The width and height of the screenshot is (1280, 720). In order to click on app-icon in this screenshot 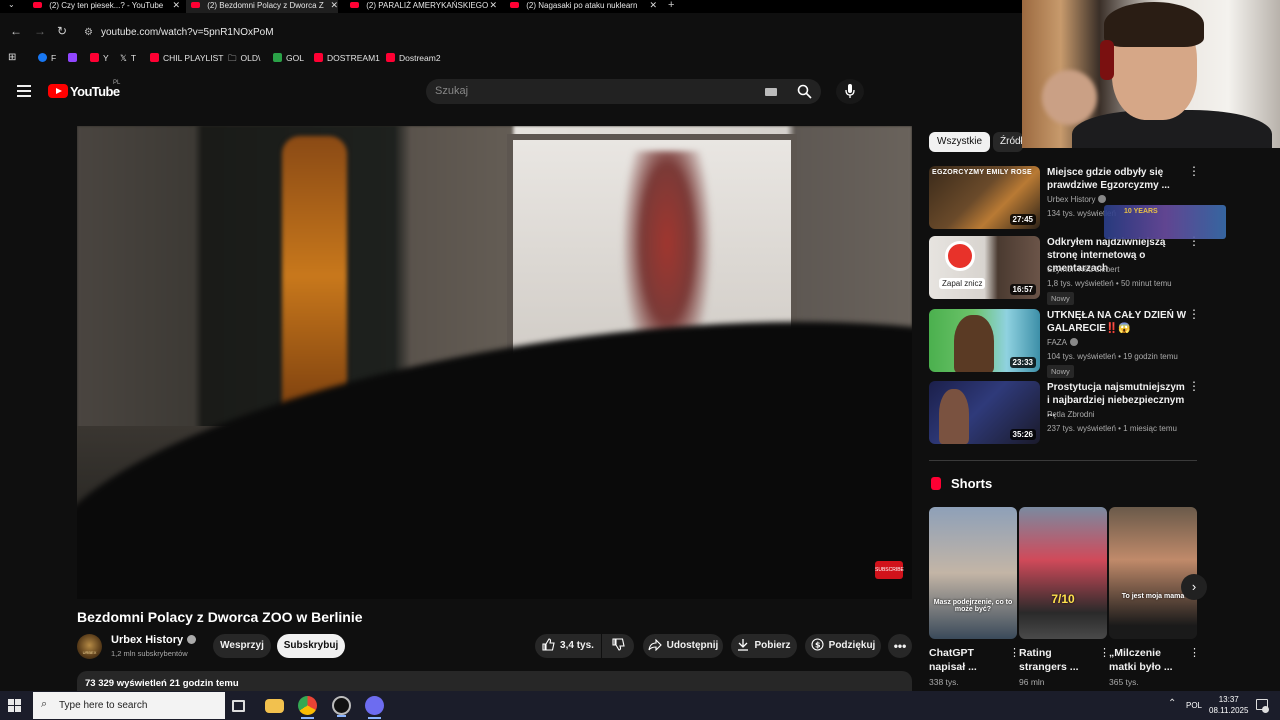, I will do `click(374, 707)`.